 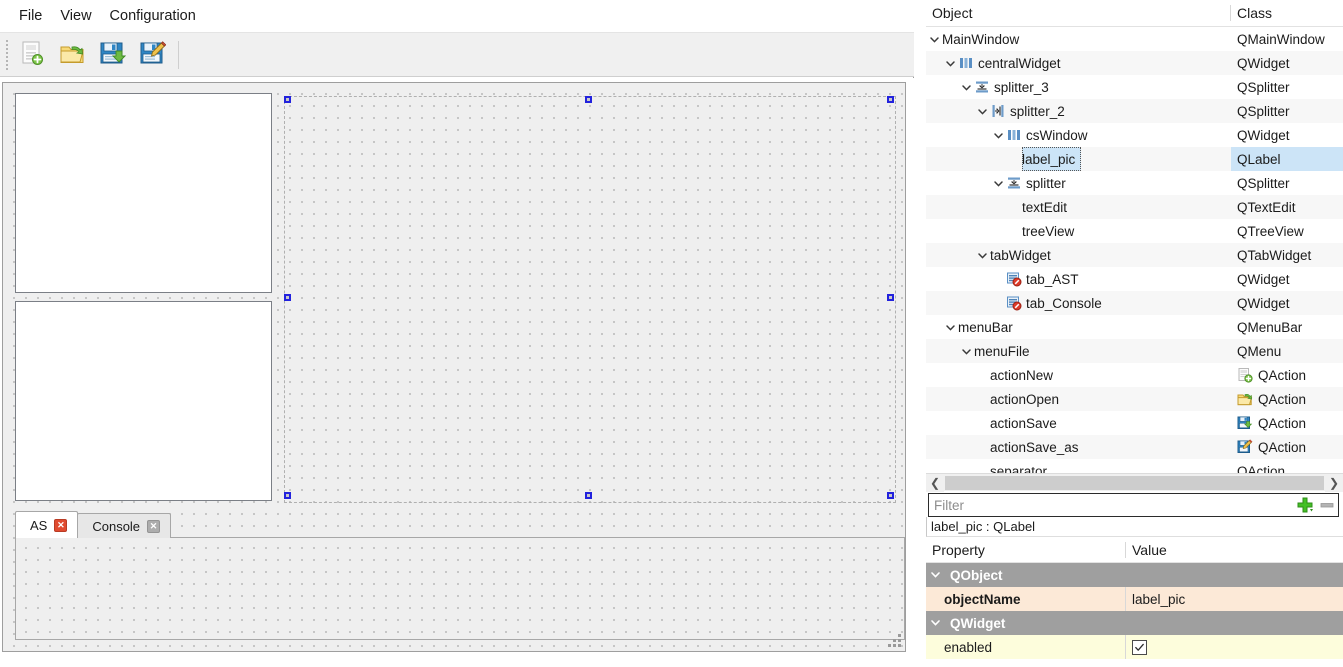 I want to click on tree-row-menuBar: menuBar QMenuBar, so click(x=1134, y=327).